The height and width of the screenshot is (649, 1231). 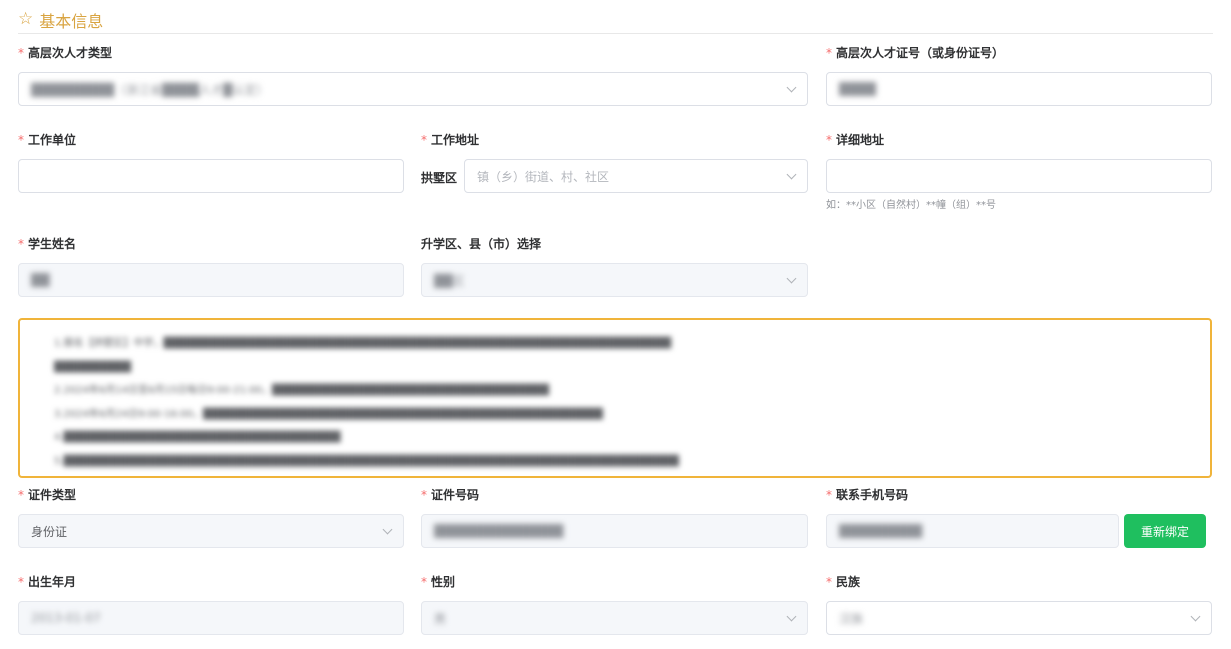 What do you see at coordinates (47, 244) in the screenshot?
I see `student-name-label: * 学生姓名` at bounding box center [47, 244].